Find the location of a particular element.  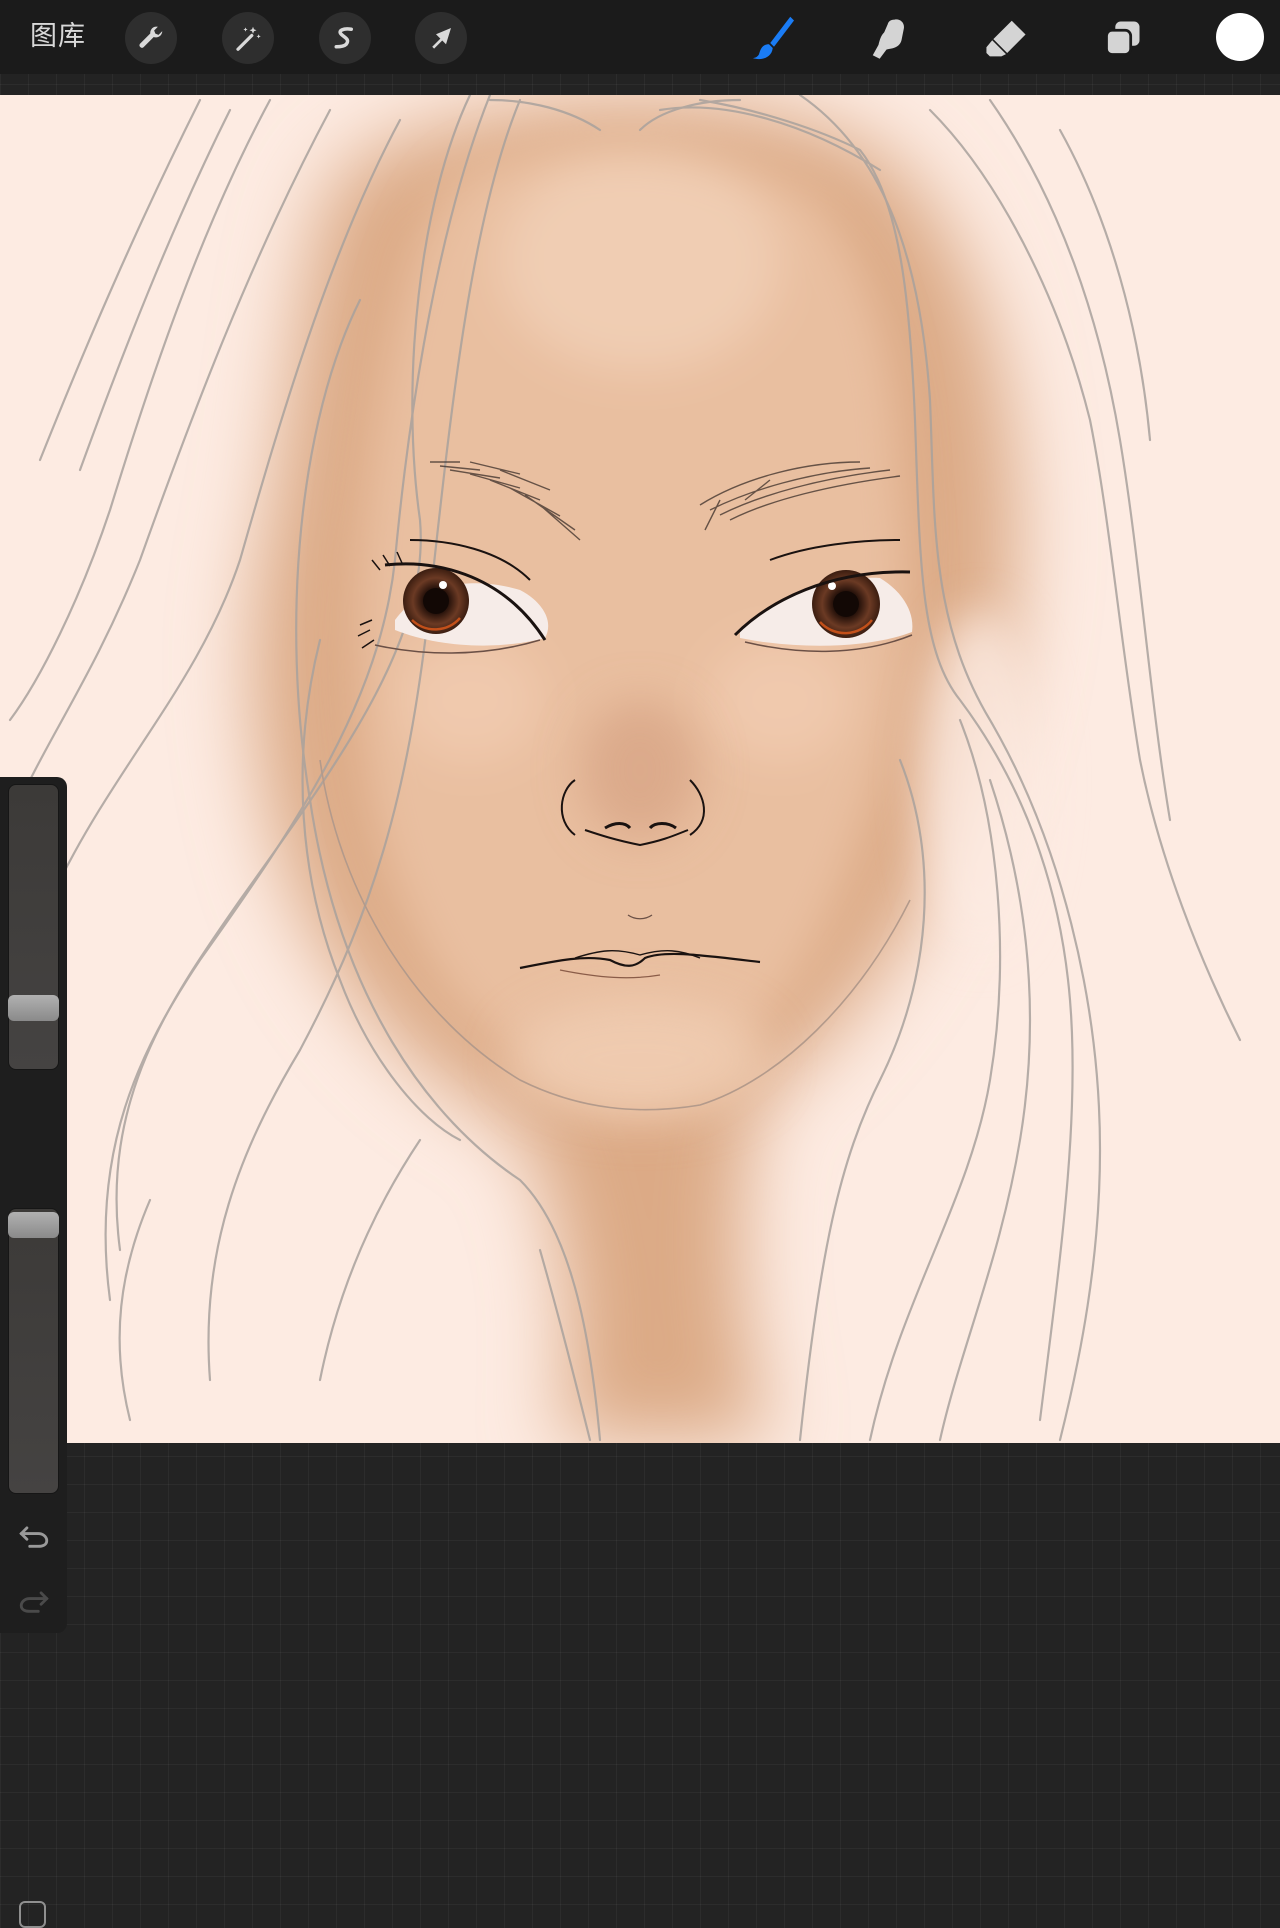

undo-icon is located at coordinates (34, 1535).